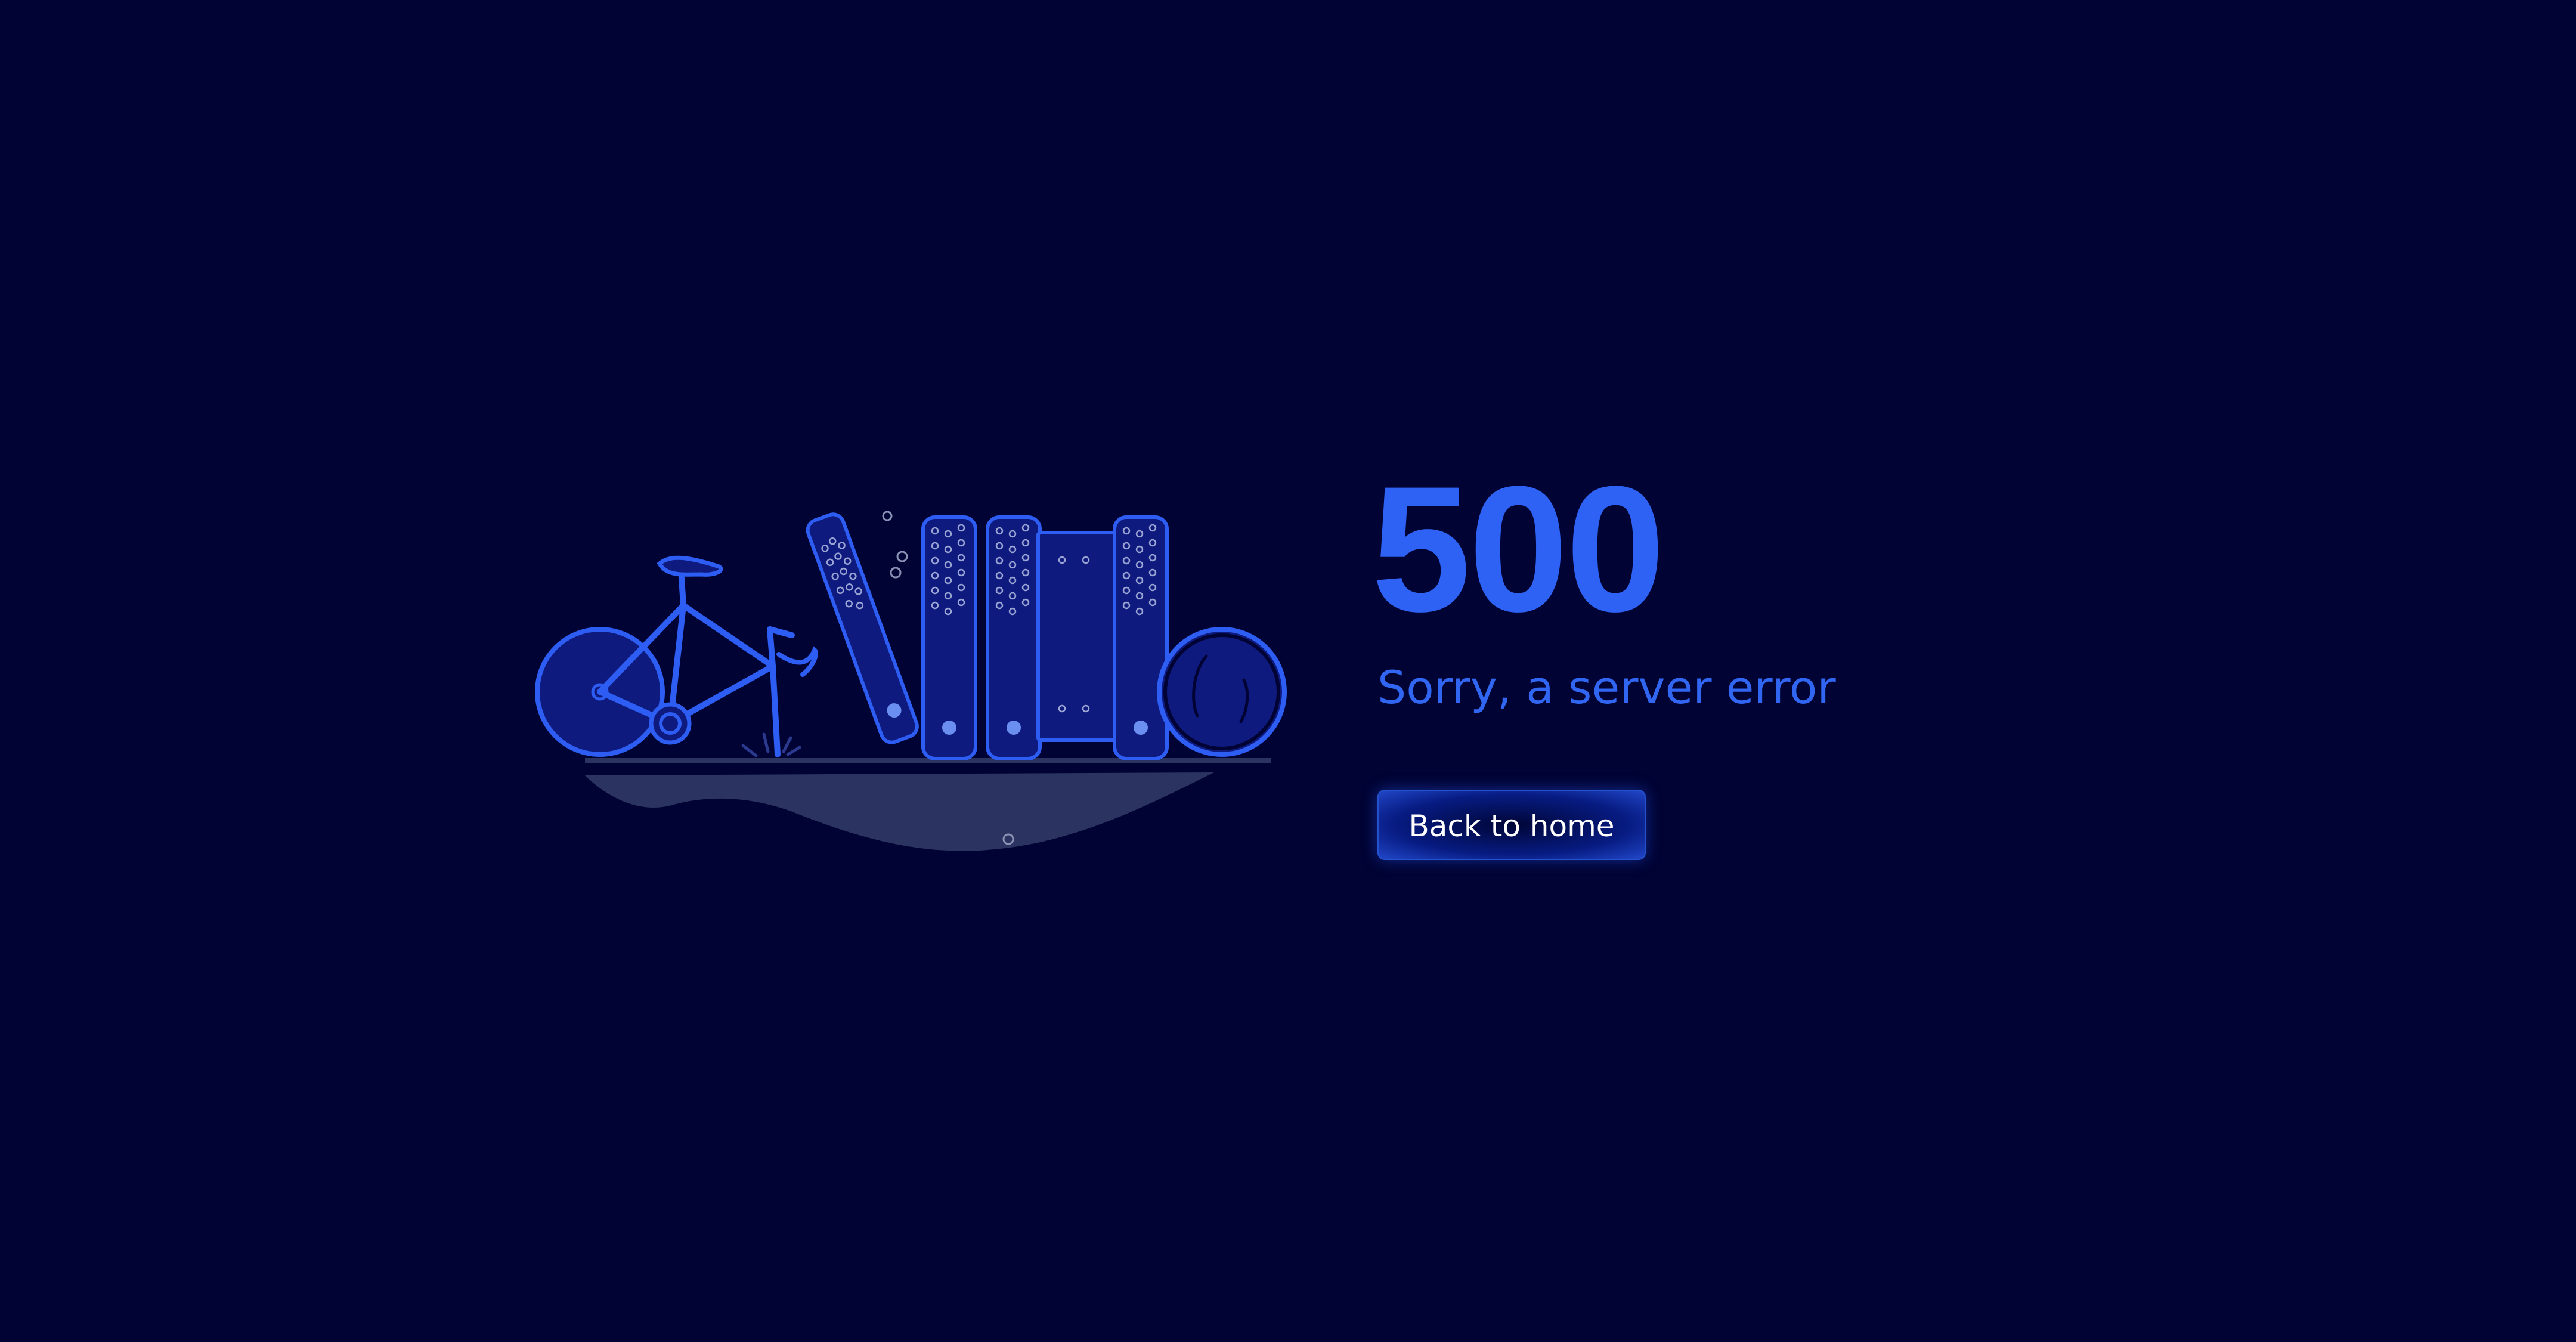 This screenshot has height=1342, width=2576. I want to click on falling-server-panel, so click(863, 628).